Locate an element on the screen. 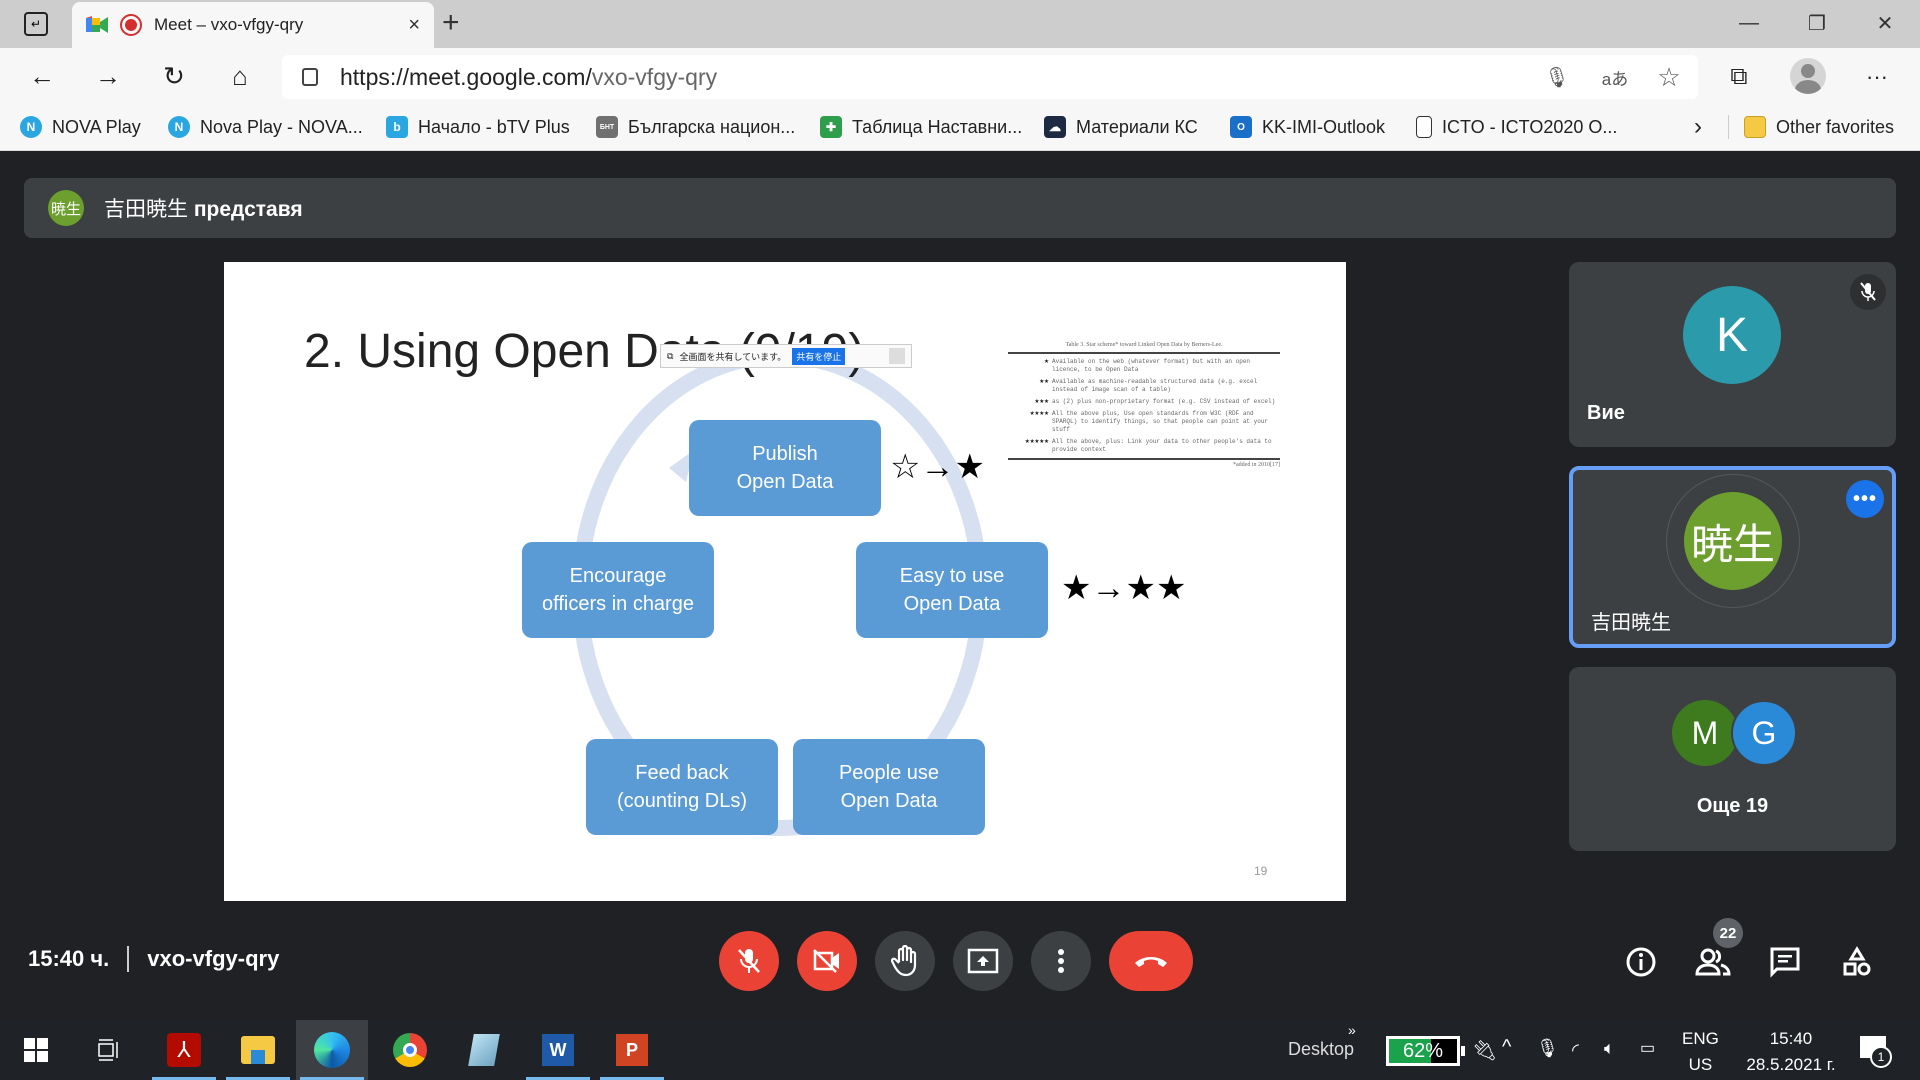 This screenshot has height=1080, width=1920. bookmark-item: O KK-IMI-Outlook is located at coordinates (1307, 127).